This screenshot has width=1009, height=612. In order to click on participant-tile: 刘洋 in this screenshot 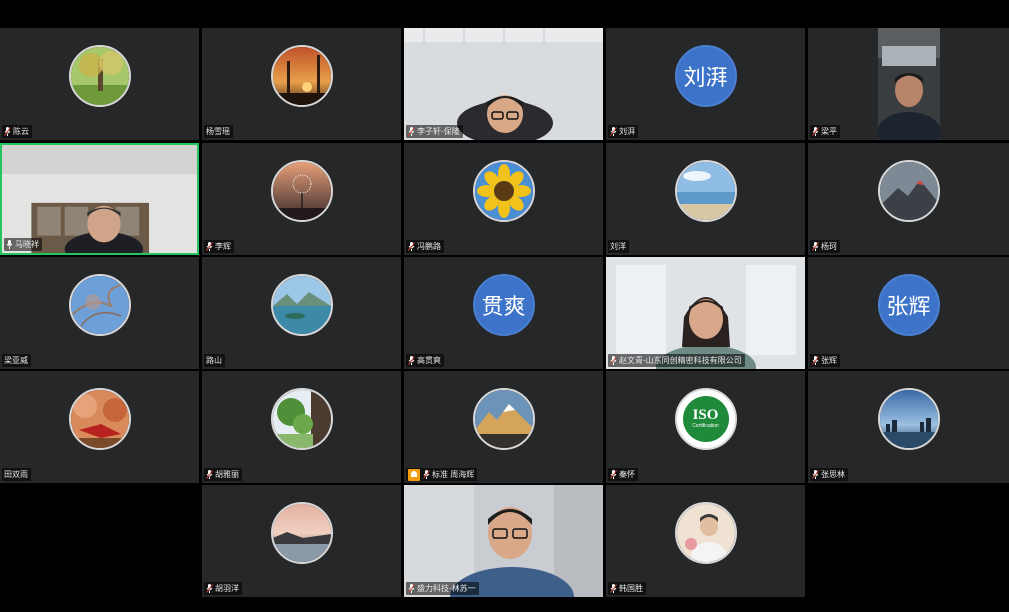, I will do `click(705, 199)`.